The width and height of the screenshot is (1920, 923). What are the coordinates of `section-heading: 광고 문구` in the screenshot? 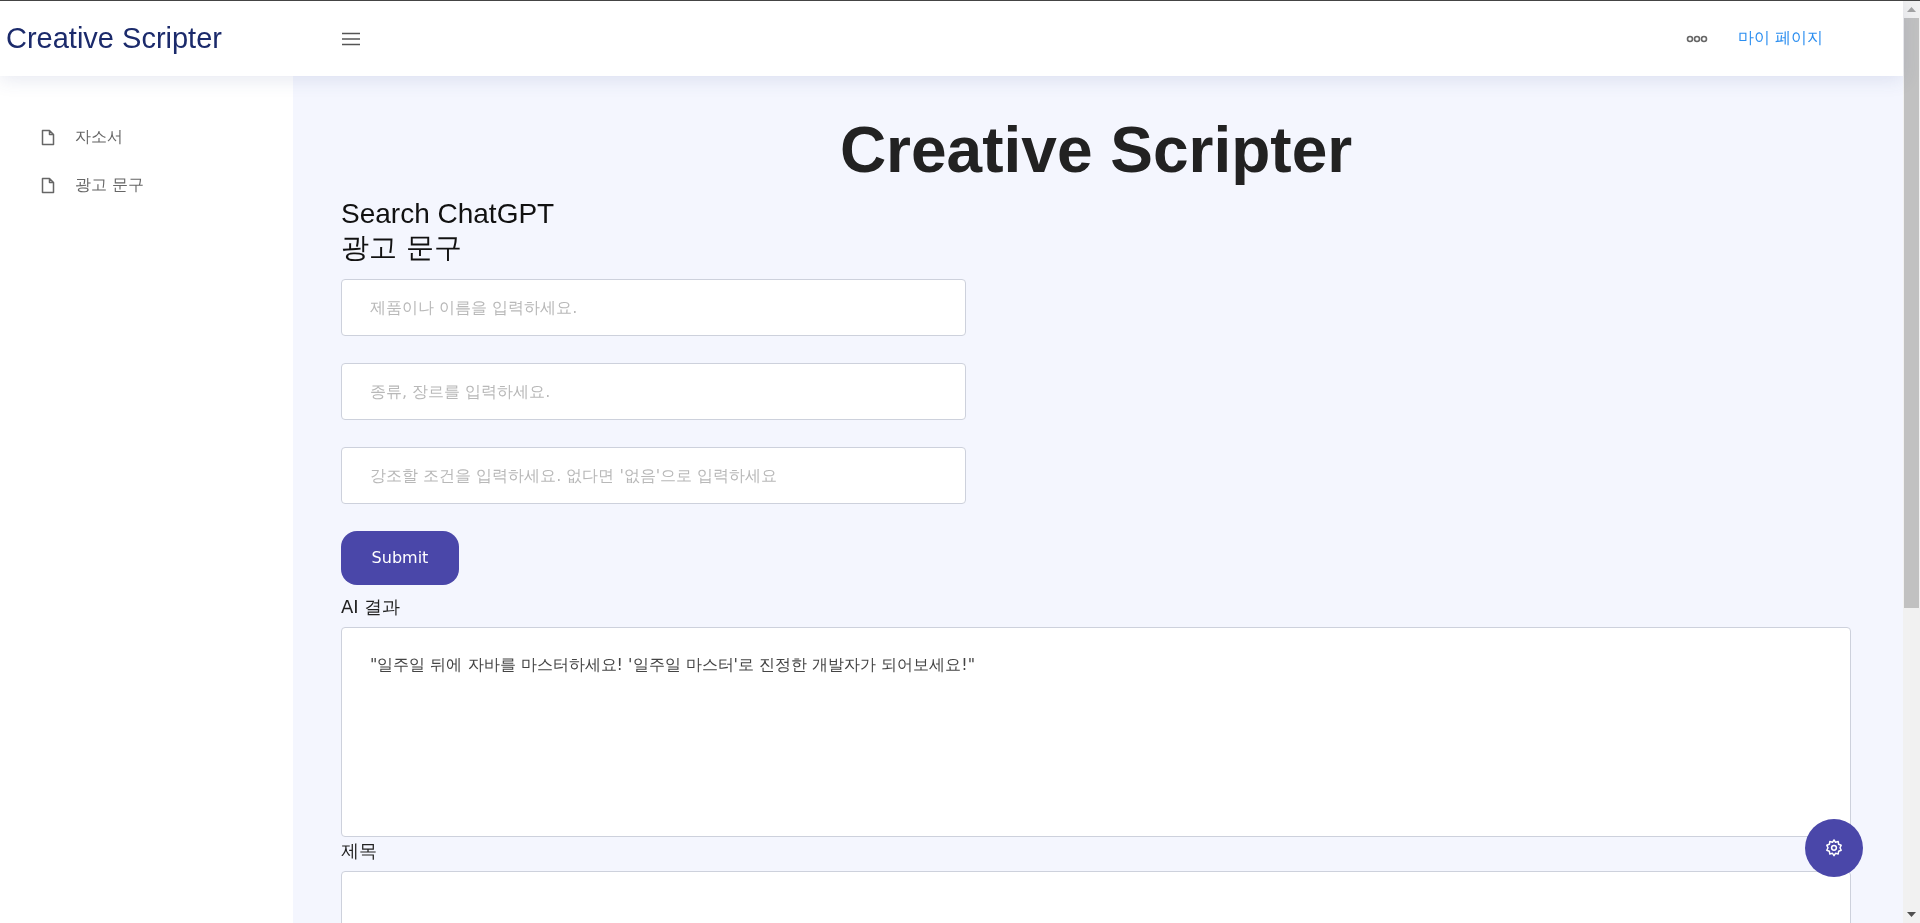 It's located at (402, 247).